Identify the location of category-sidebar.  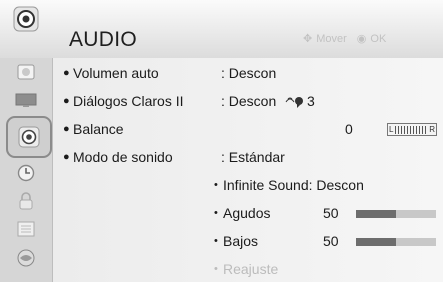
(26, 170).